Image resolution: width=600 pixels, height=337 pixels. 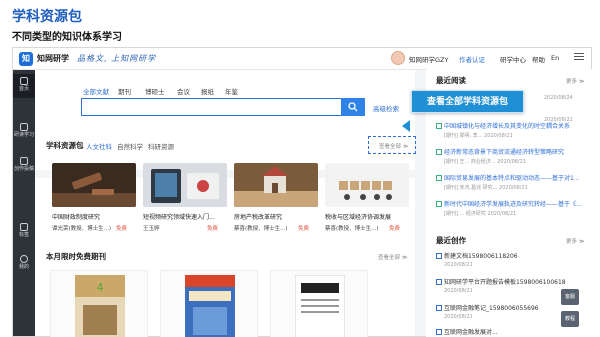 I want to click on resource-card: 税收与区域经济协调发展 蔡喜(教授、博士生...) 免费, so click(x=367, y=201).